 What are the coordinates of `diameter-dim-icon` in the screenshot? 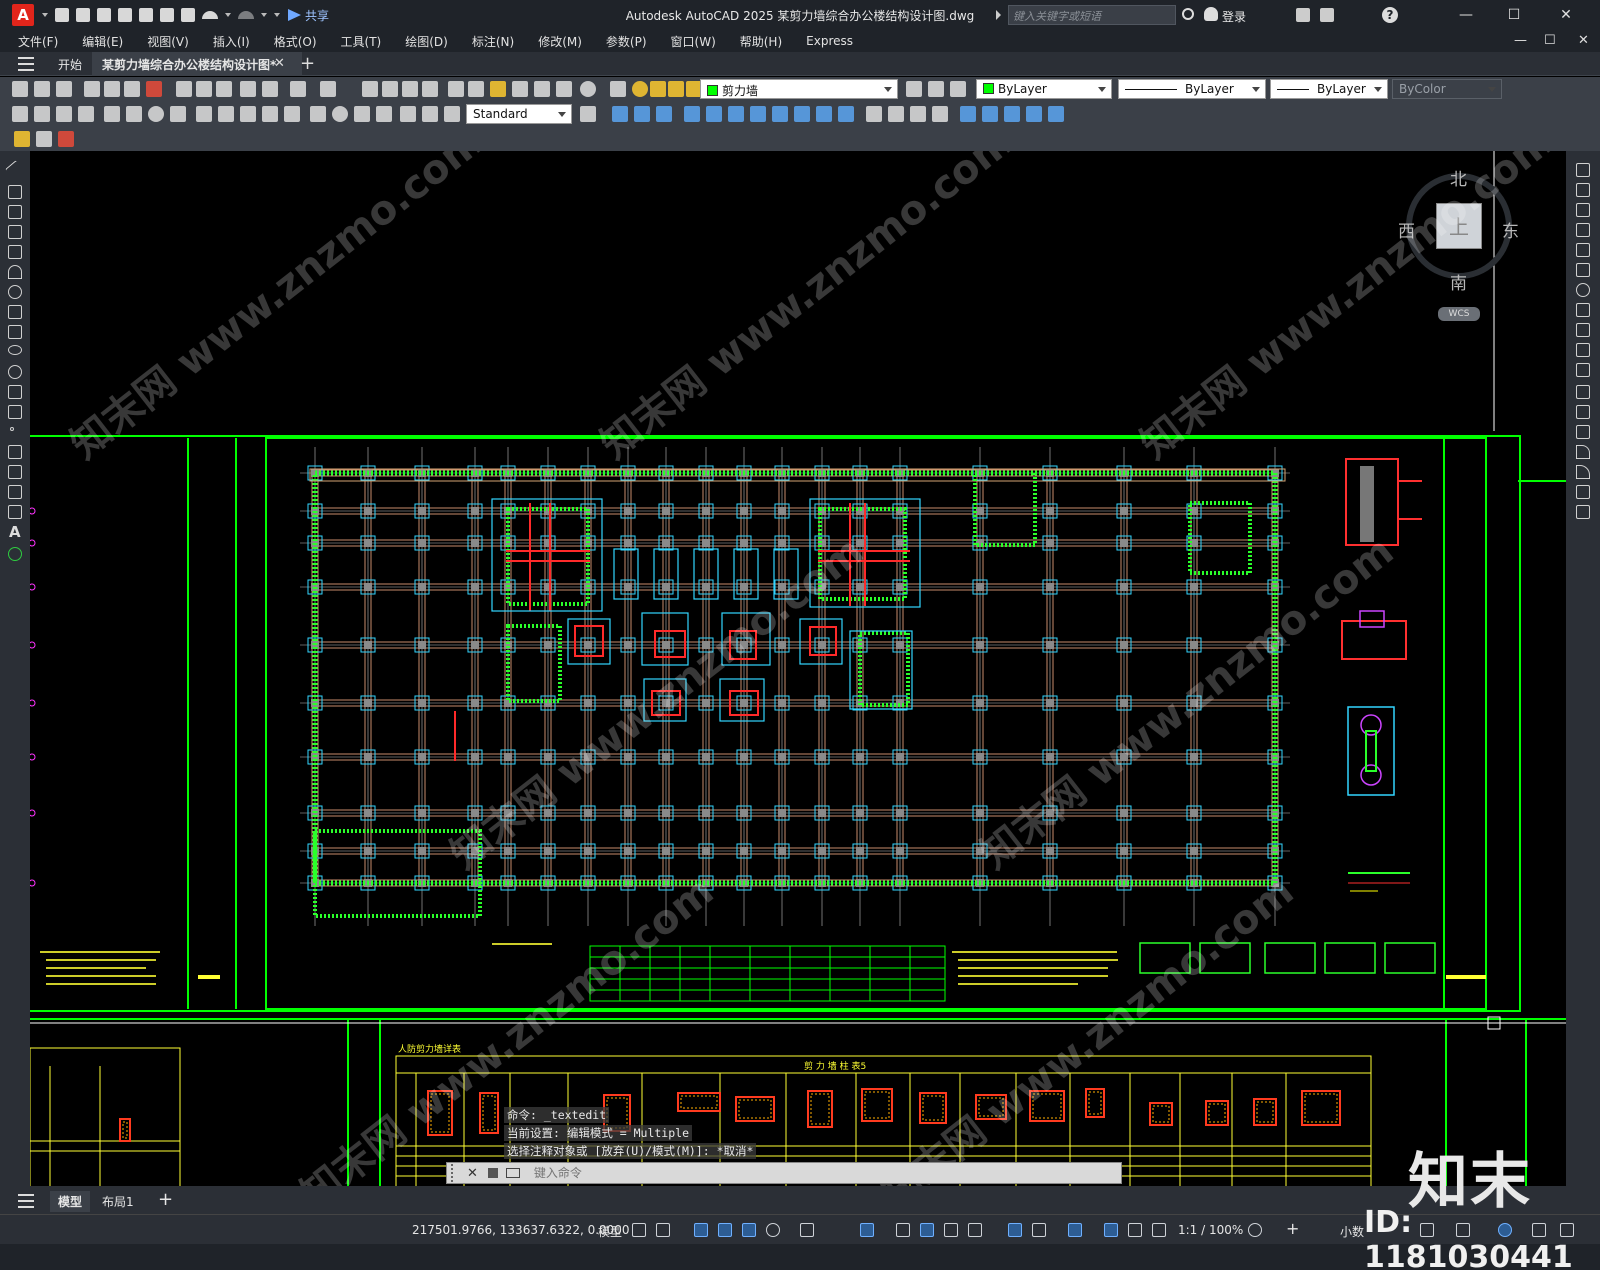 It's located at (156, 114).